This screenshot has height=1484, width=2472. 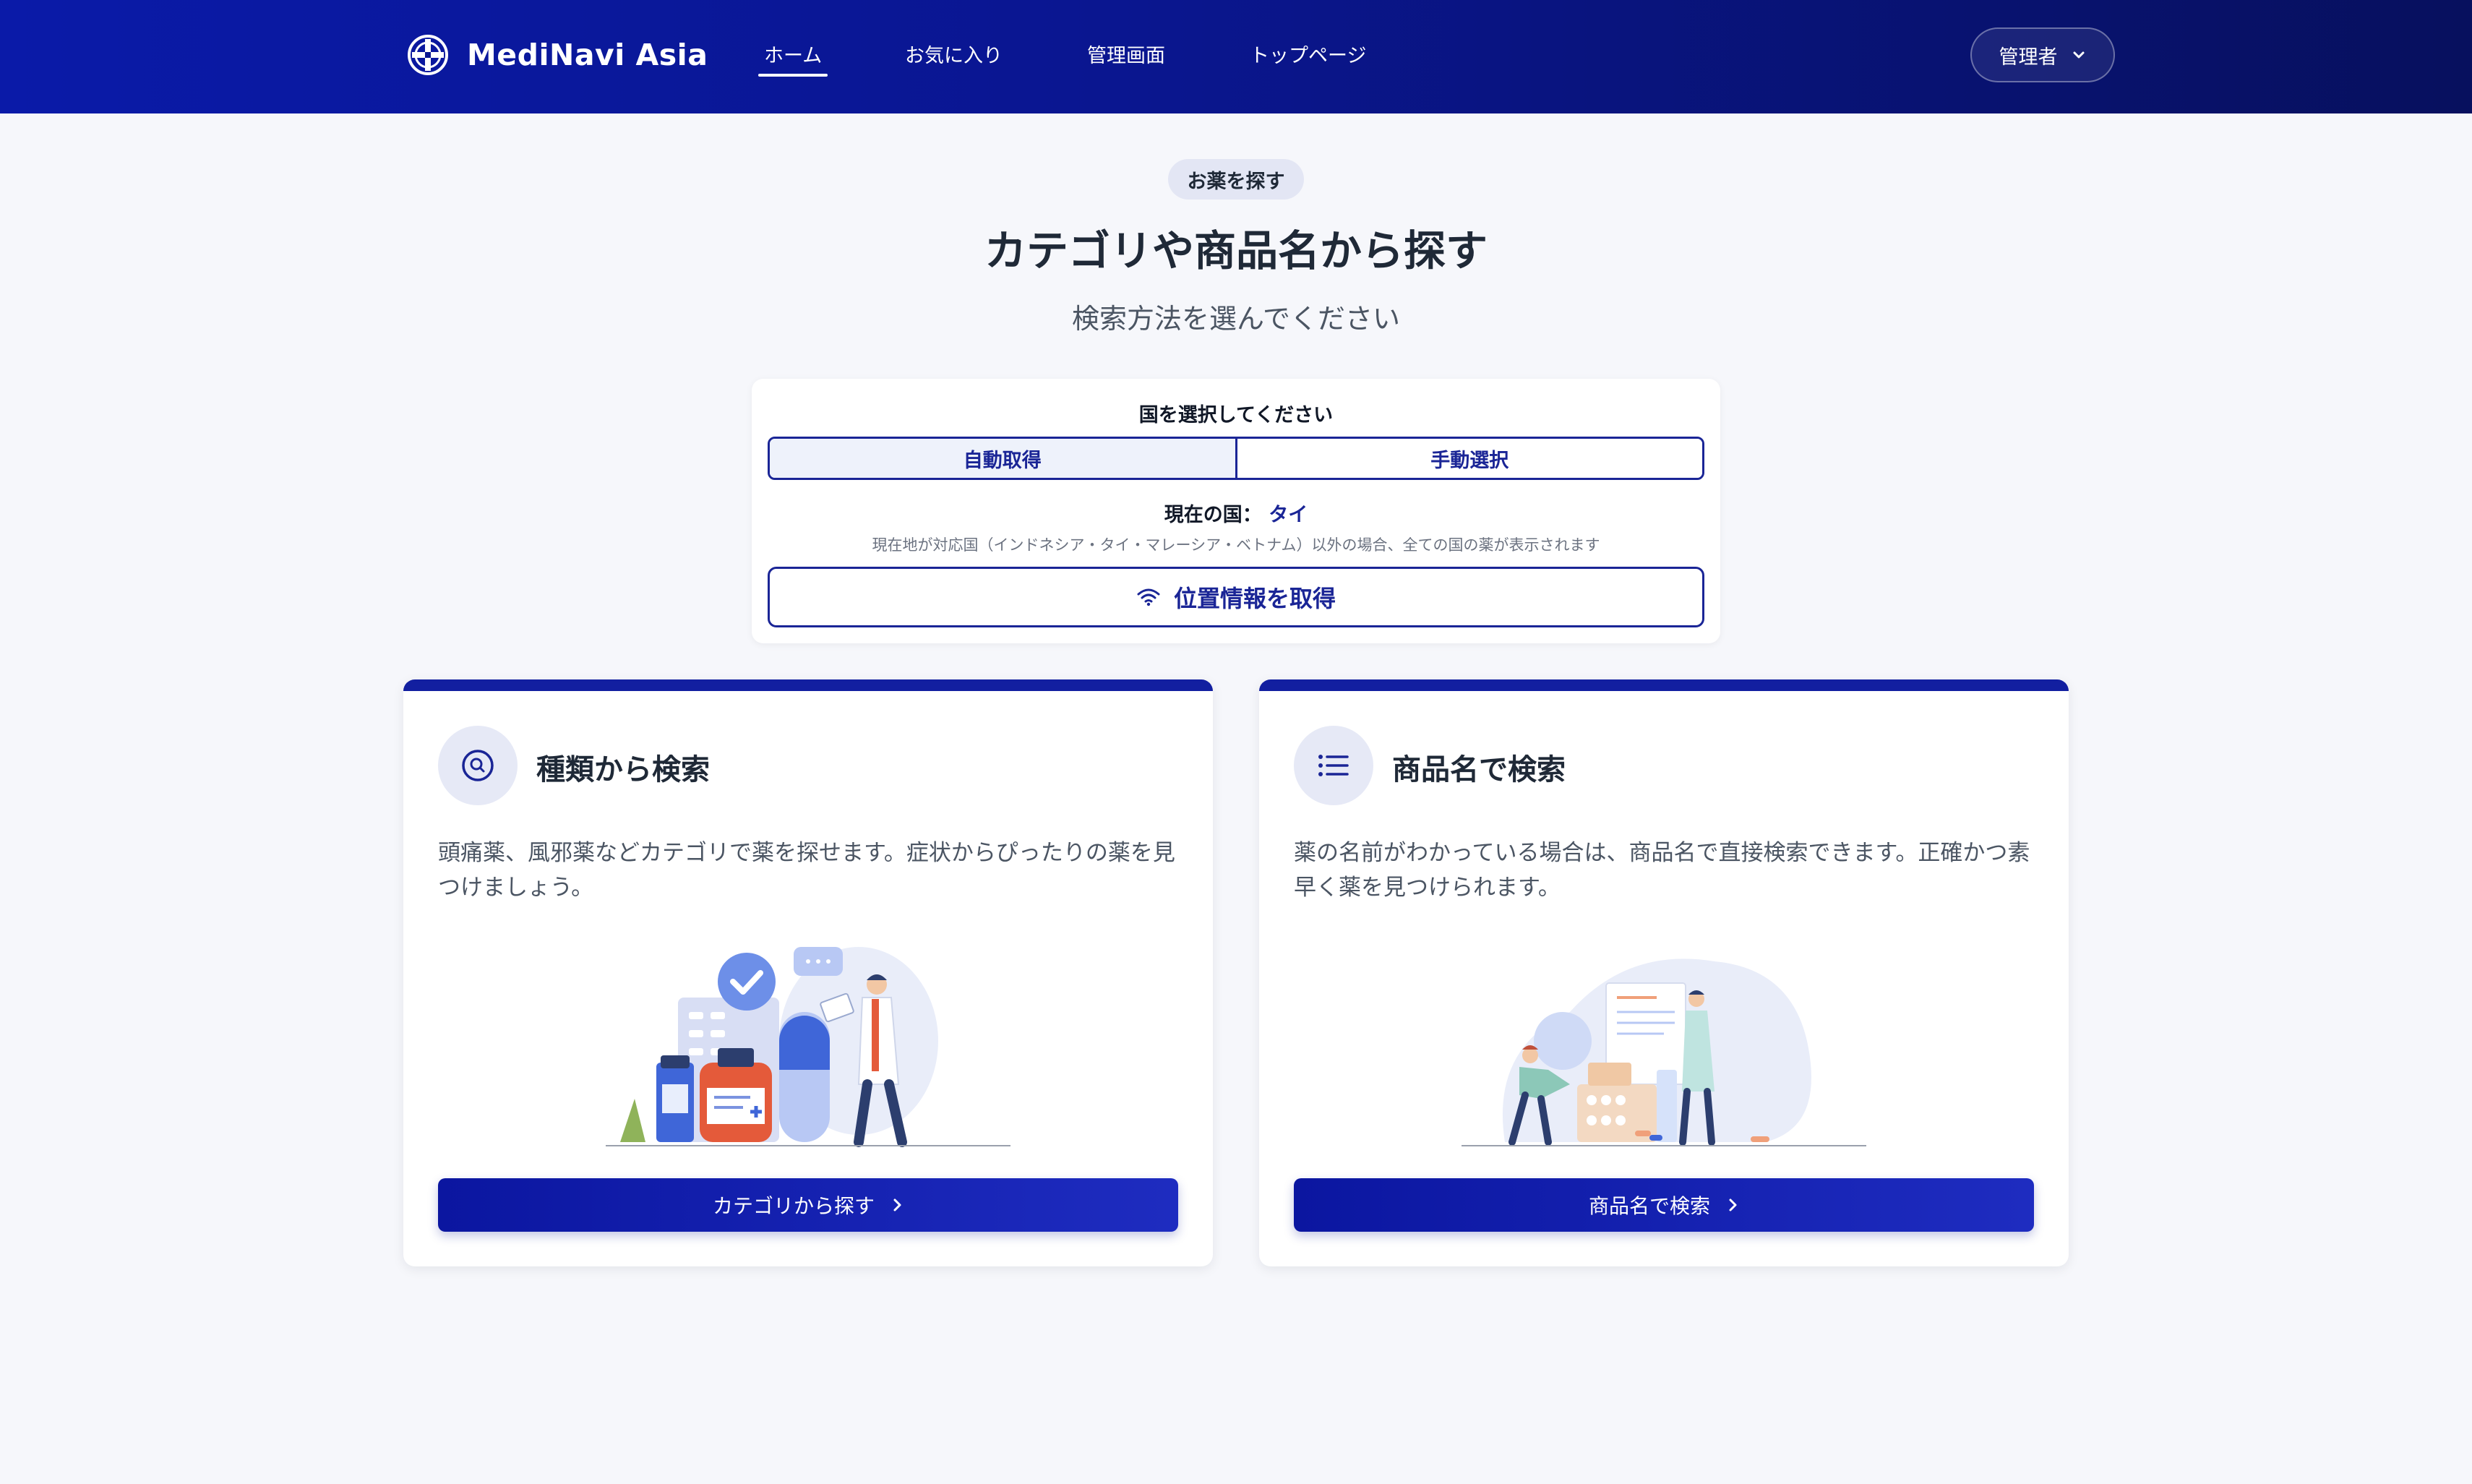 I want to click on nav-favorites: お気に入り, so click(x=954, y=56).